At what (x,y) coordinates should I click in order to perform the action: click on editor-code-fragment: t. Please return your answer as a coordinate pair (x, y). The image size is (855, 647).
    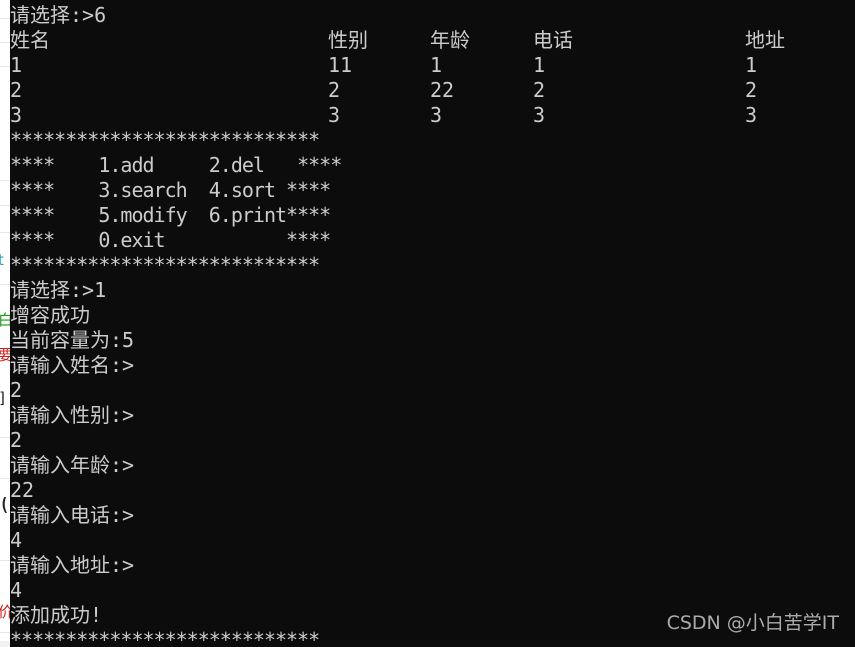
    Looking at the image, I should click on (2, 260).